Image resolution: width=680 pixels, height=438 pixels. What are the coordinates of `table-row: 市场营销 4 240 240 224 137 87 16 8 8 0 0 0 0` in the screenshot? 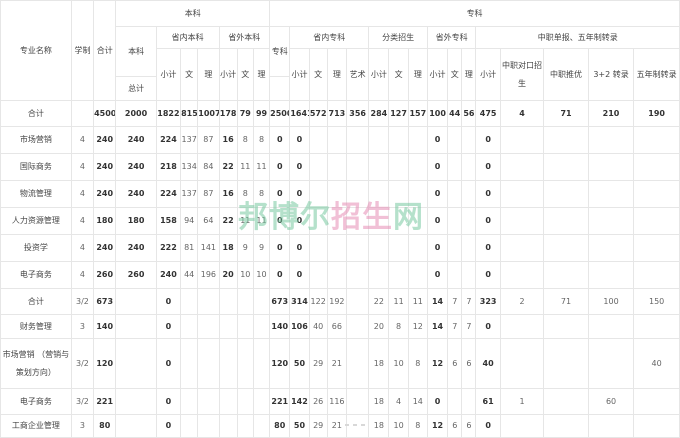 It's located at (340, 140).